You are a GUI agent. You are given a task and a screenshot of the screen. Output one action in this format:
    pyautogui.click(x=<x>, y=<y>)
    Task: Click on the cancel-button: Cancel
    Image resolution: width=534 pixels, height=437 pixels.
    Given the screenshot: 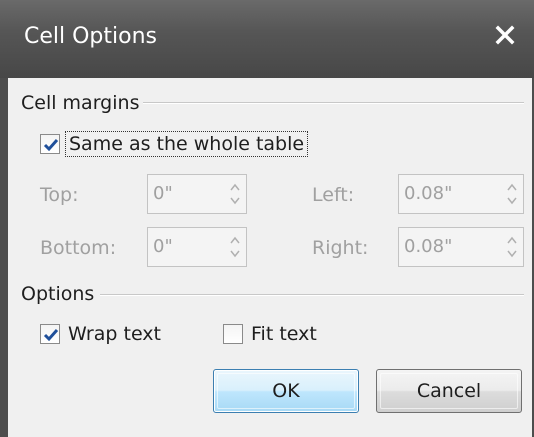 What is the action you would take?
    pyautogui.click(x=449, y=391)
    